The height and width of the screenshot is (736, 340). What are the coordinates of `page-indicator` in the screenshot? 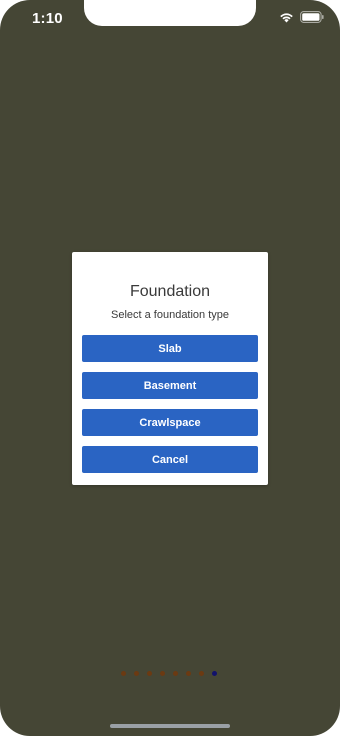 It's located at (171, 675).